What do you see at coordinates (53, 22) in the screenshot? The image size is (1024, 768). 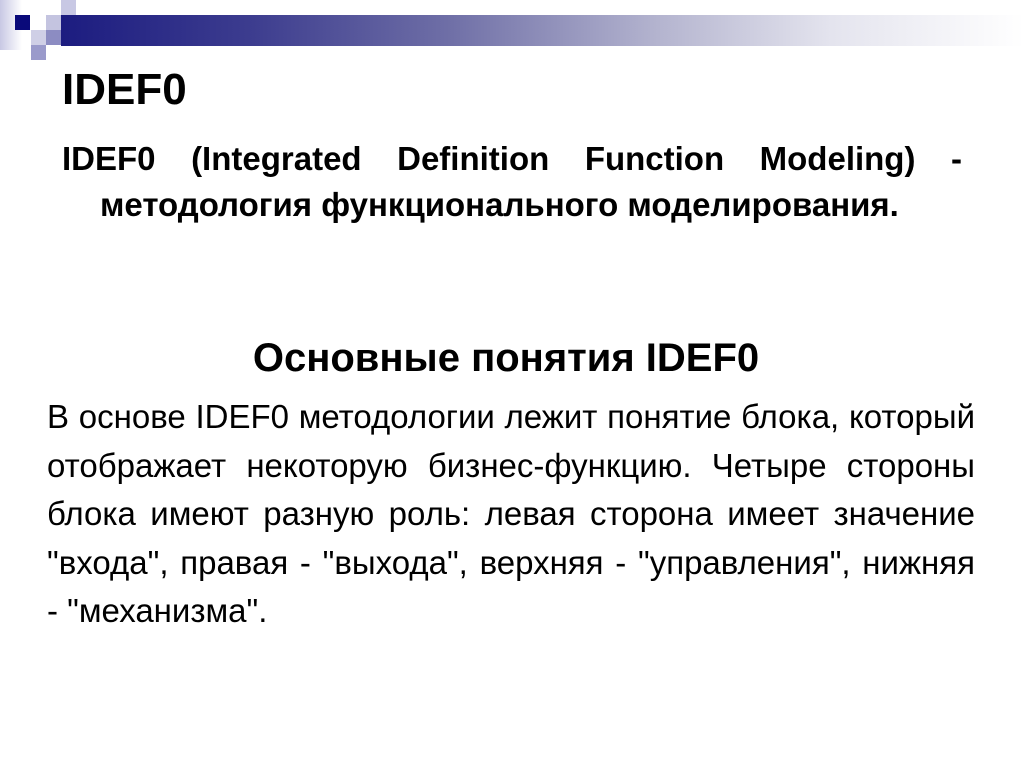 I see `decorative-square-light` at bounding box center [53, 22].